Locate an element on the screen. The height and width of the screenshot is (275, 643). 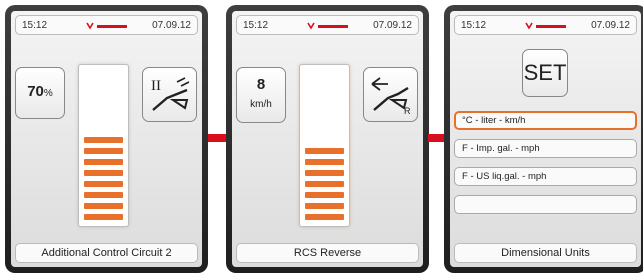
function-label: RCS Reverse is located at coordinates (327, 253).